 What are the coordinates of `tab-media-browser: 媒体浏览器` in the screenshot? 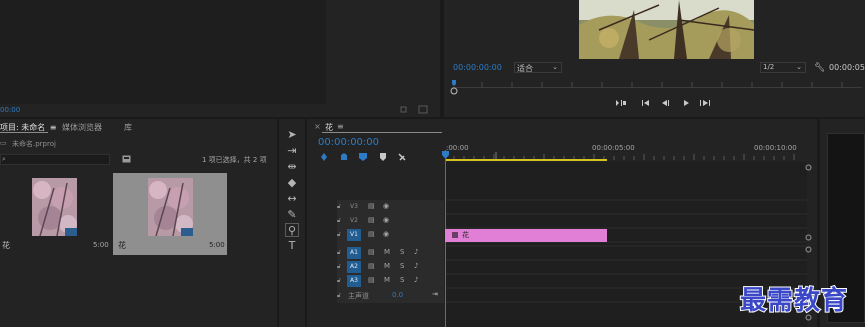 It's located at (82, 127).